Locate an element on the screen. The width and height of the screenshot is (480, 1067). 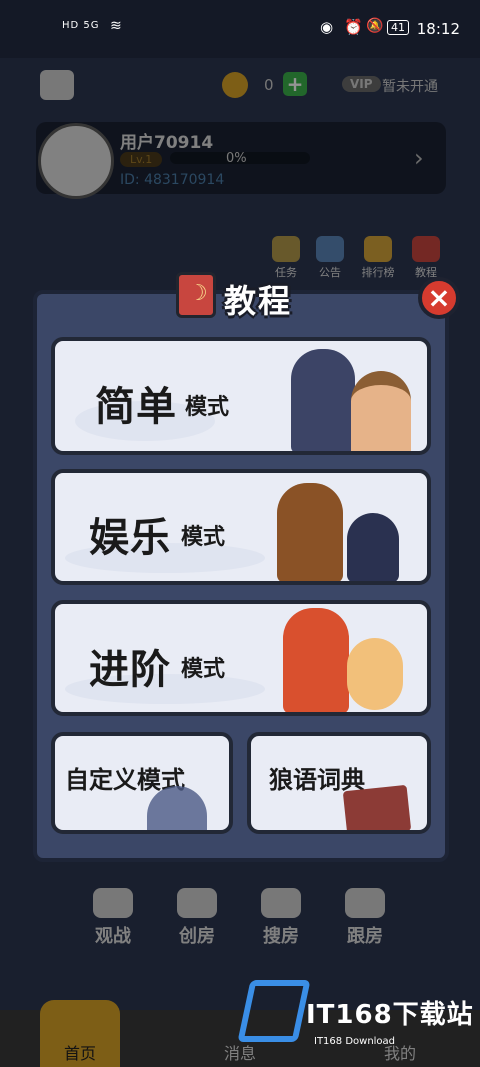
mute-icon: 🔕 is located at coordinates (375, 26).